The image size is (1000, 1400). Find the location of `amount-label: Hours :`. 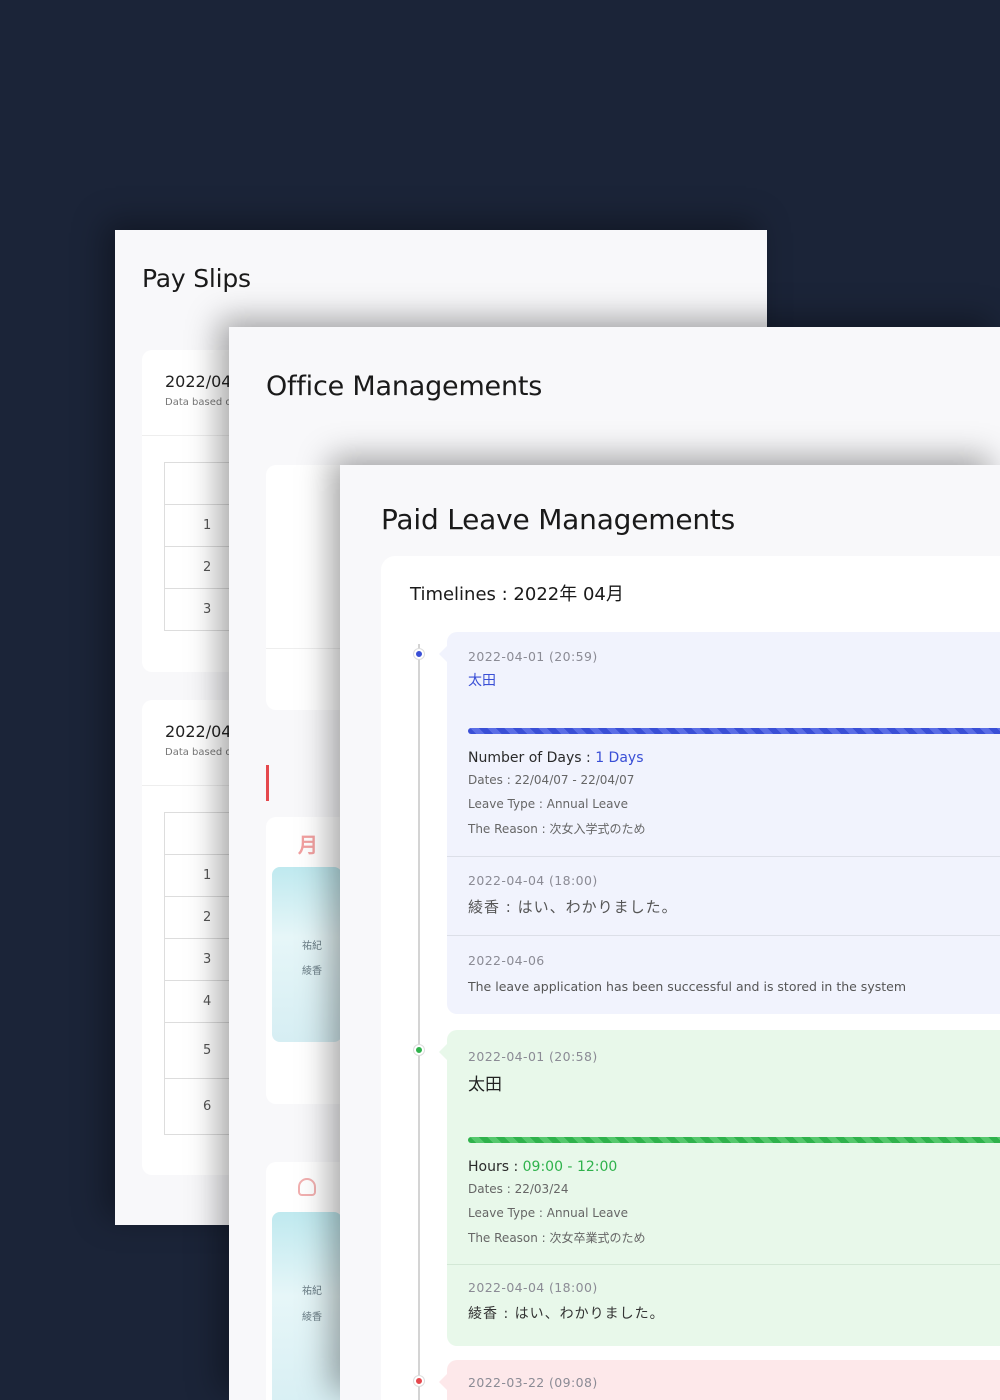

amount-label: Hours : is located at coordinates (495, 1167).